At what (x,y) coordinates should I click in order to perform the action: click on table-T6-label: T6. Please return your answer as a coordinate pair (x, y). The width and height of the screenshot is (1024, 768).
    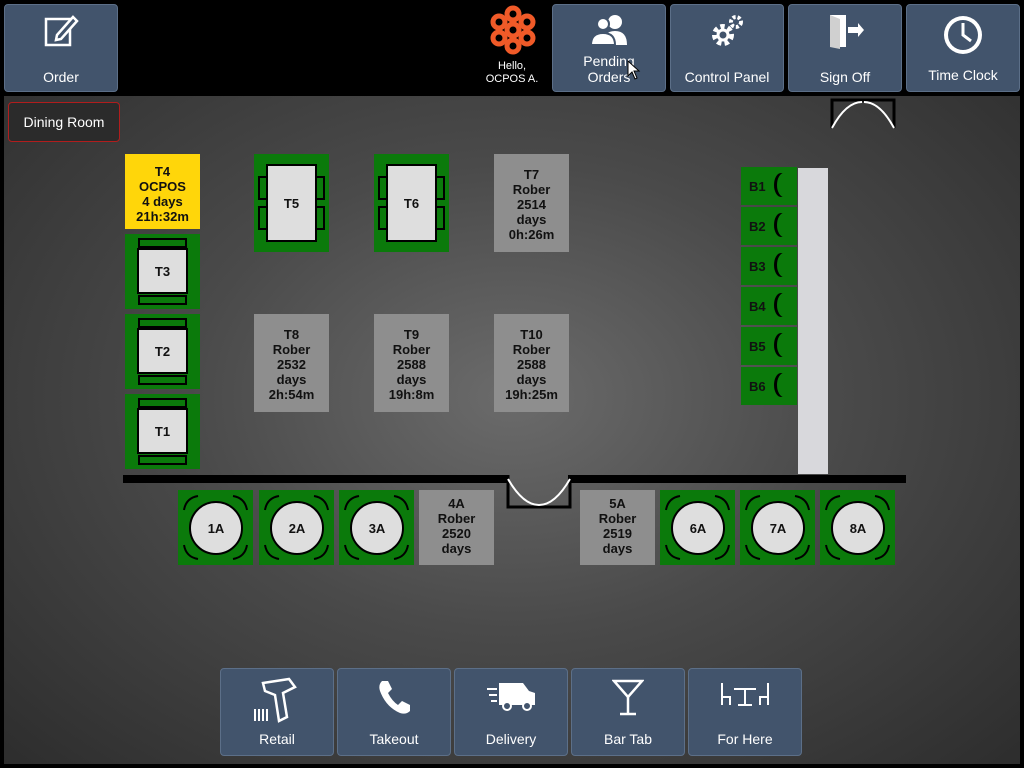
    Looking at the image, I should click on (411, 203).